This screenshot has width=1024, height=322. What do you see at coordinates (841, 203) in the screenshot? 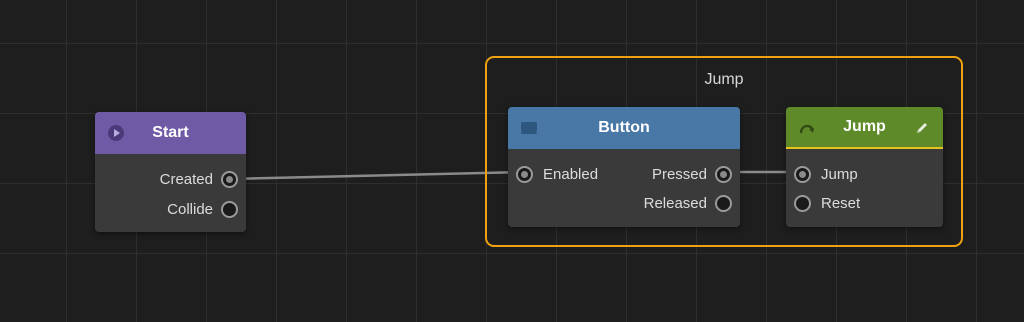
I see `port-label-reset: Reset` at bounding box center [841, 203].